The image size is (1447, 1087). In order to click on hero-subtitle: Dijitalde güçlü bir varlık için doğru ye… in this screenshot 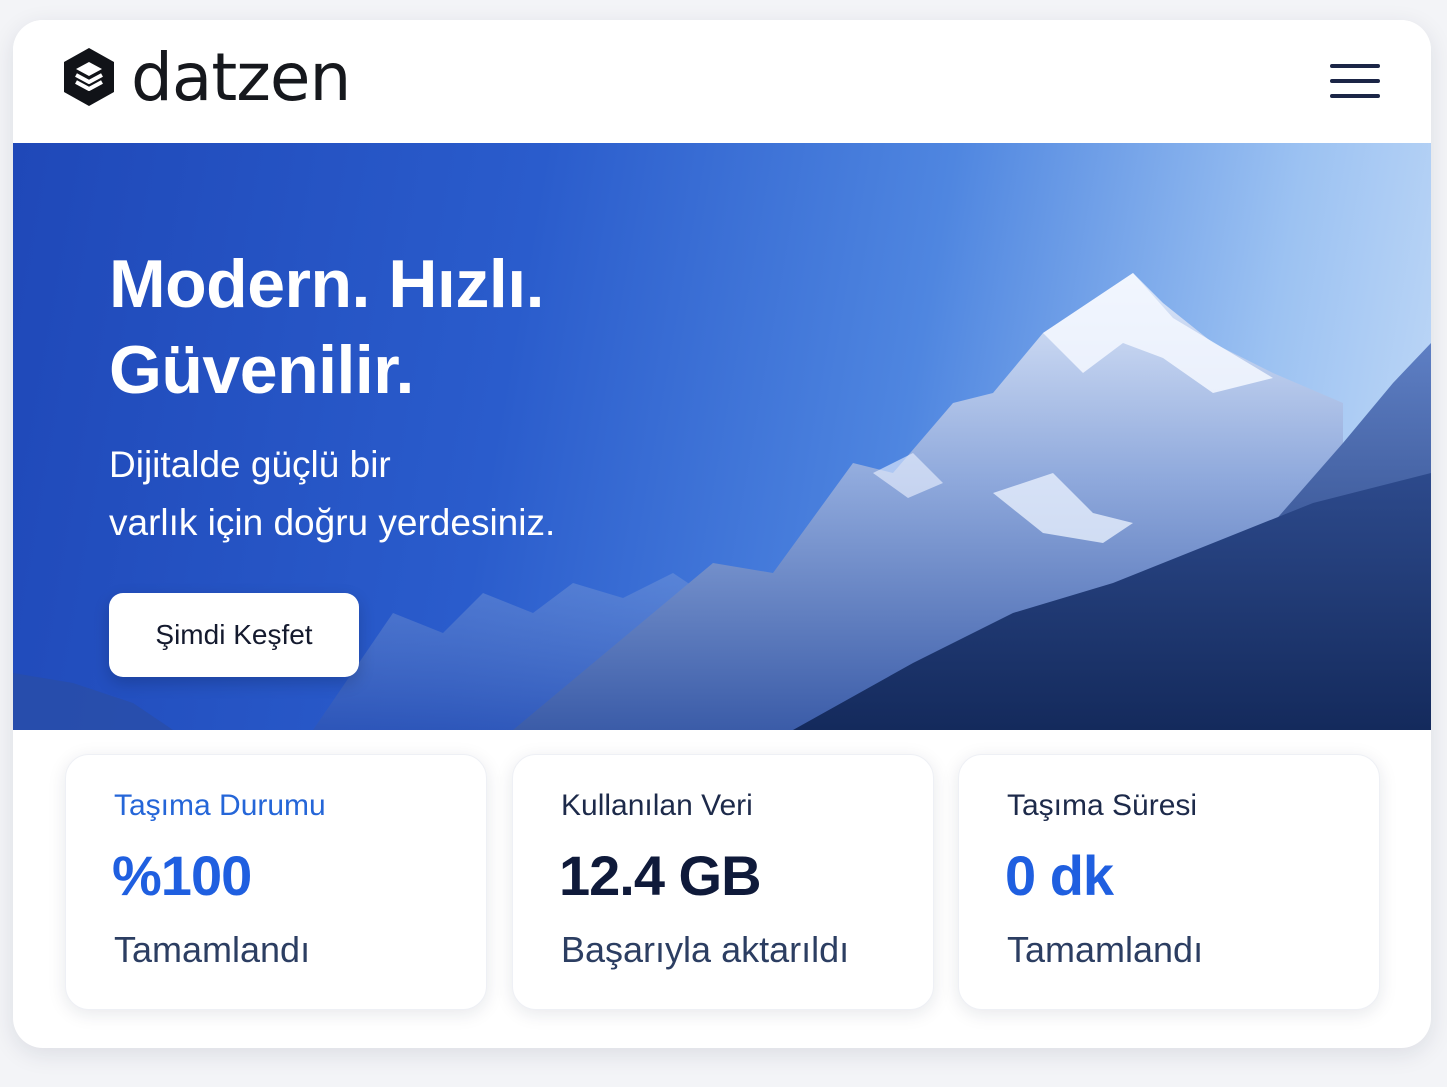, I will do `click(332, 494)`.